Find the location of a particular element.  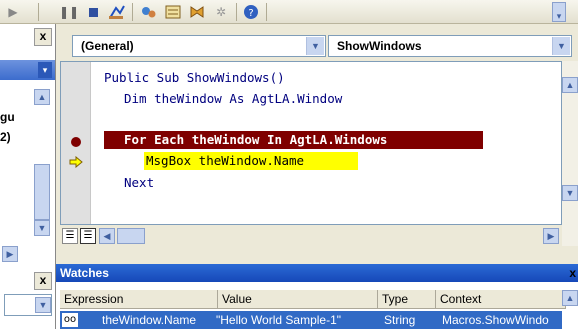

procedure-view-icon: ☰ is located at coordinates (70, 236).